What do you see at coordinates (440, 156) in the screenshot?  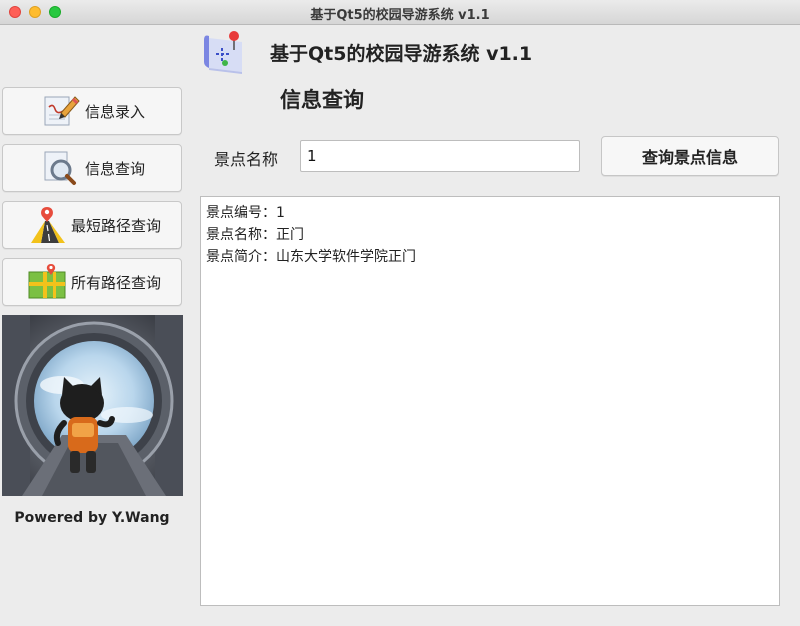 I see `scenic-spot-name-input` at bounding box center [440, 156].